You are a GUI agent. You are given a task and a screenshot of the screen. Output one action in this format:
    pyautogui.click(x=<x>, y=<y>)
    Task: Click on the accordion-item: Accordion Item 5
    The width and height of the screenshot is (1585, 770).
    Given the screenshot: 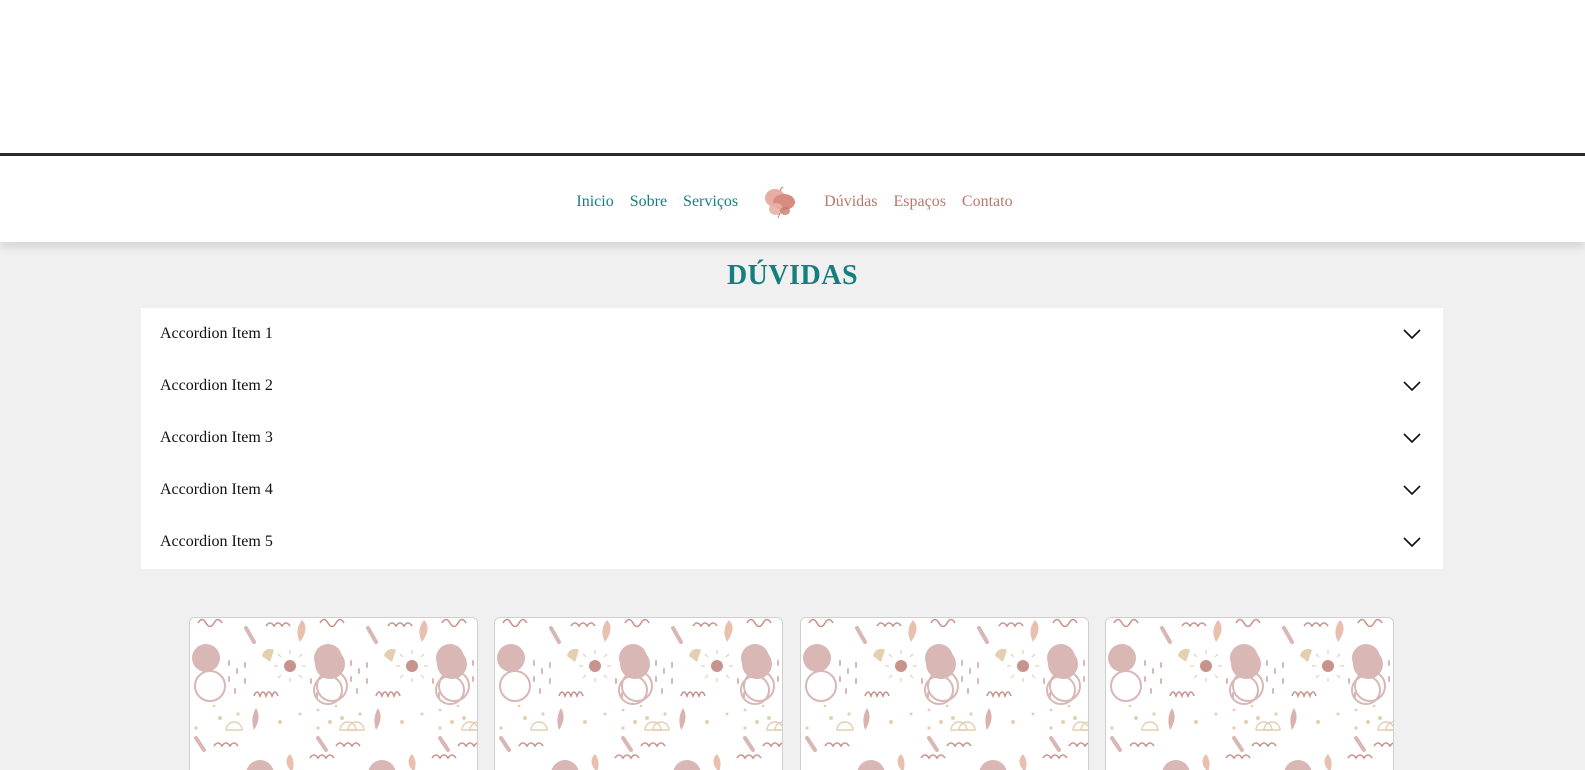 What is the action you would take?
    pyautogui.click(x=792, y=542)
    